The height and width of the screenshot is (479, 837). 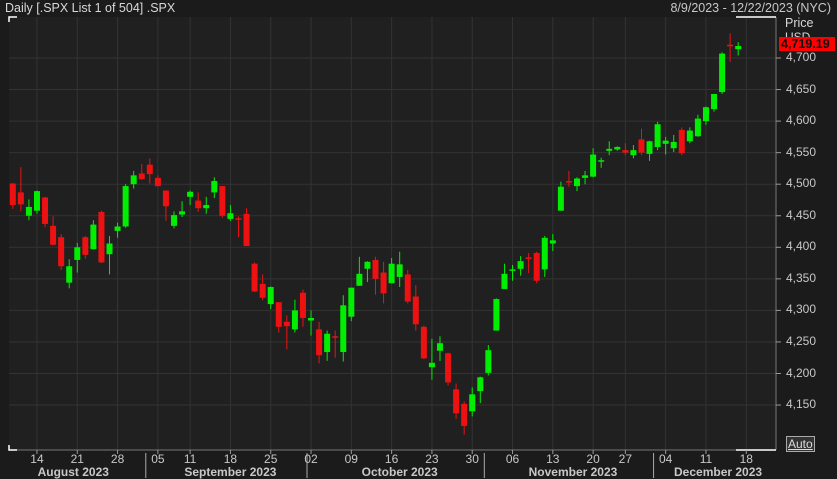 What do you see at coordinates (271, 459) in the screenshot?
I see `x-tick-label: 25` at bounding box center [271, 459].